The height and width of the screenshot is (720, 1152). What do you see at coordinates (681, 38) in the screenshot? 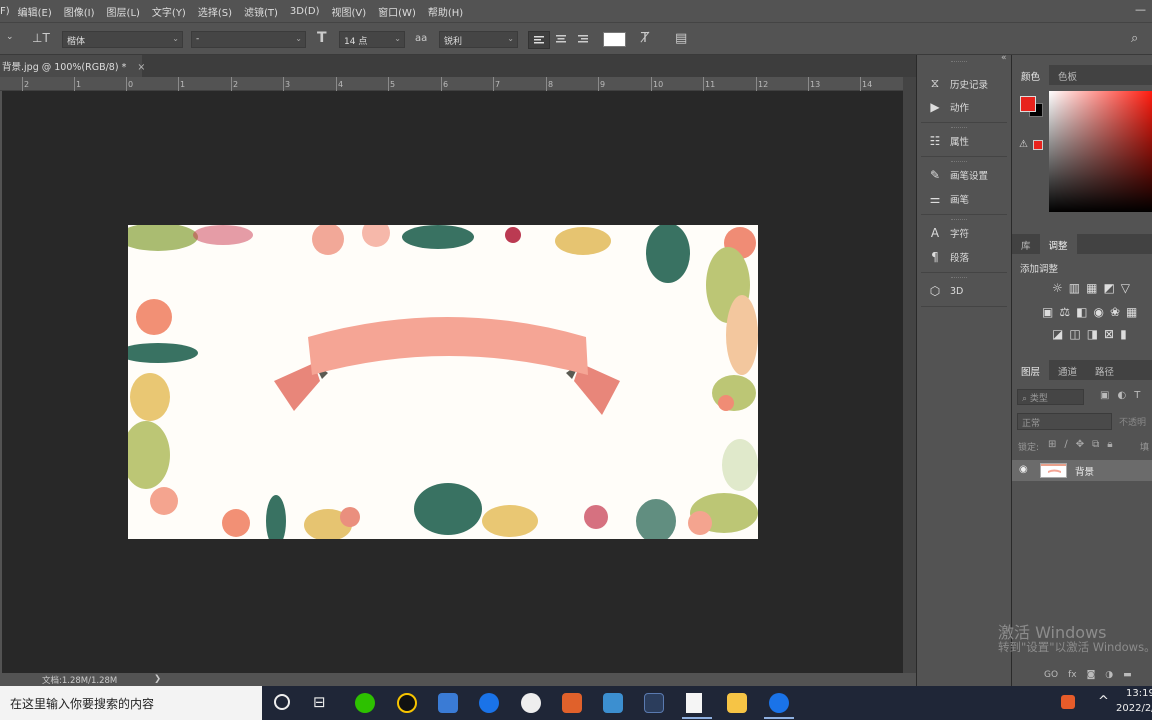
I see `panels-toggle-icon: ▤` at bounding box center [681, 38].